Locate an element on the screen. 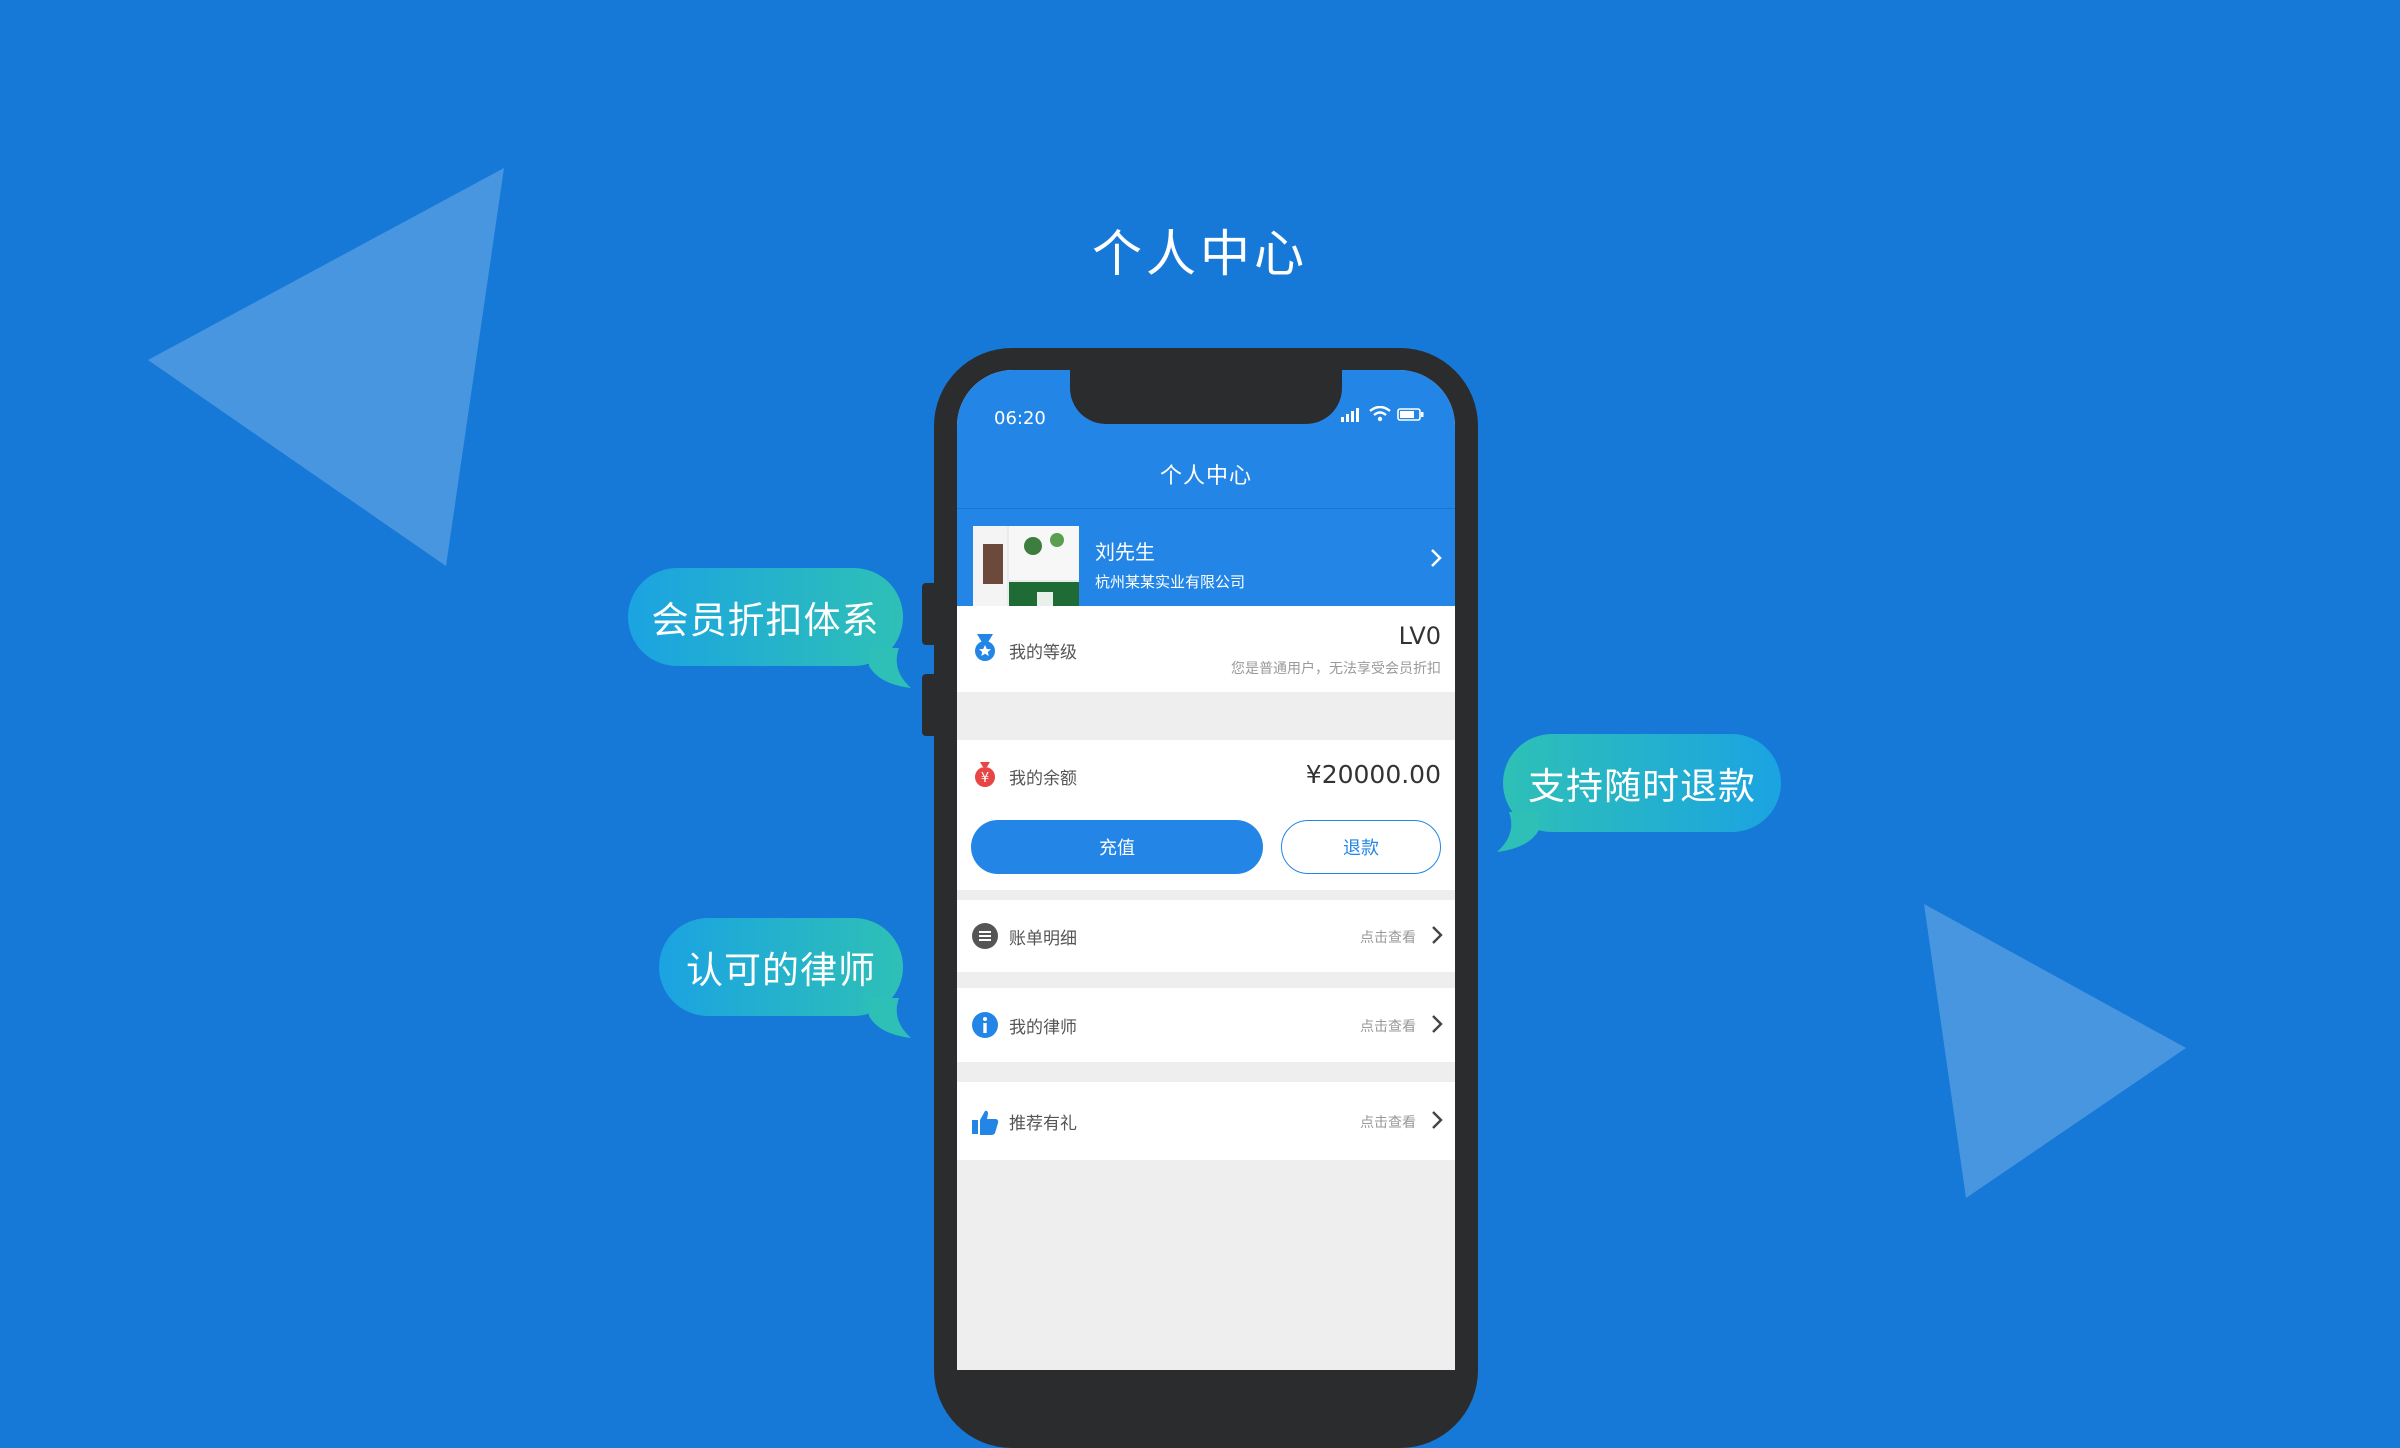 This screenshot has width=2400, height=1448. menu-item-referral-reward: 推荐有礼 点击查看 is located at coordinates (1206, 1121).